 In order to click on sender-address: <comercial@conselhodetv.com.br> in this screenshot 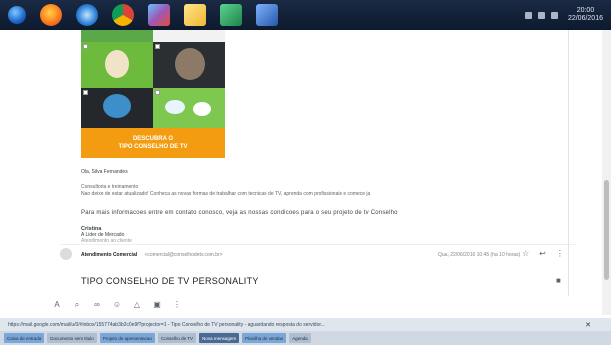, I will do `click(183, 255)`.